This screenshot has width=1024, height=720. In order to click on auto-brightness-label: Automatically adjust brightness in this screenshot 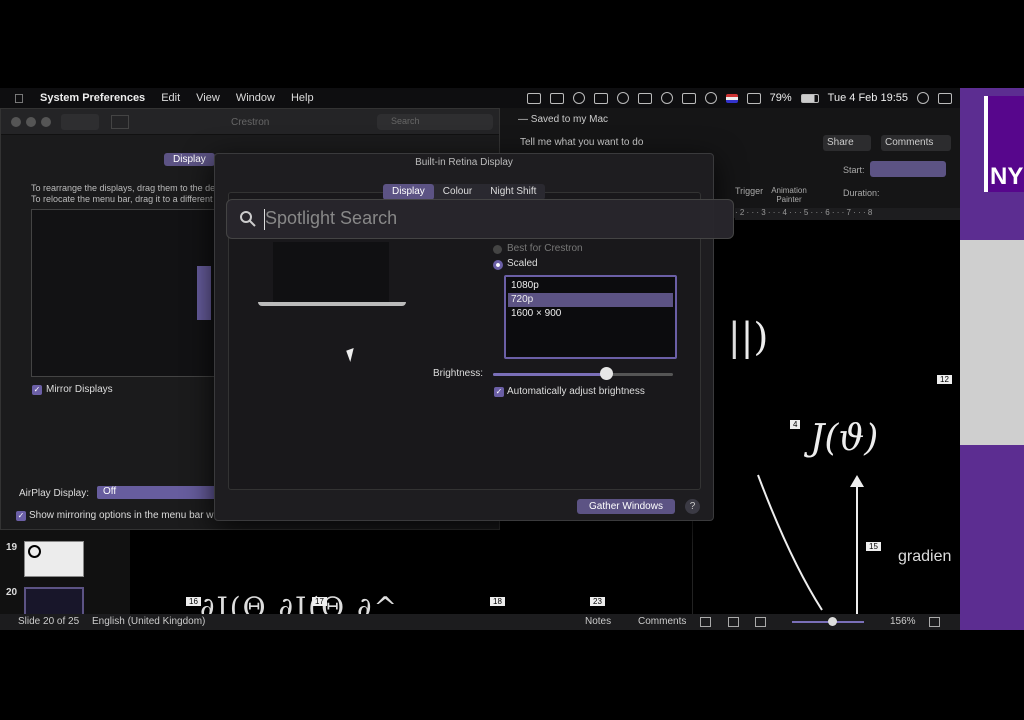, I will do `click(576, 391)`.